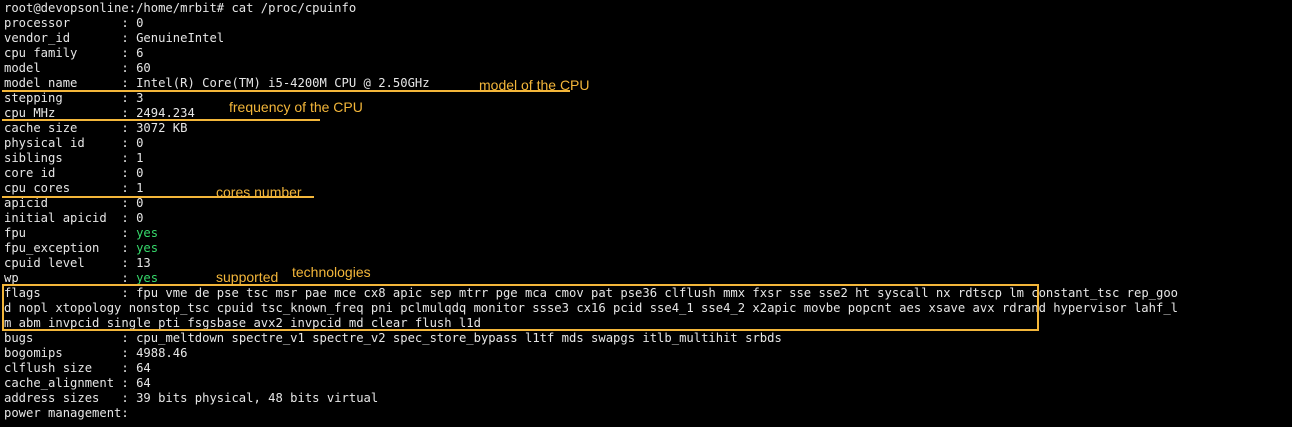 This screenshot has width=1292, height=427. I want to click on cpuinfo-row: core id : 0, so click(73, 173).